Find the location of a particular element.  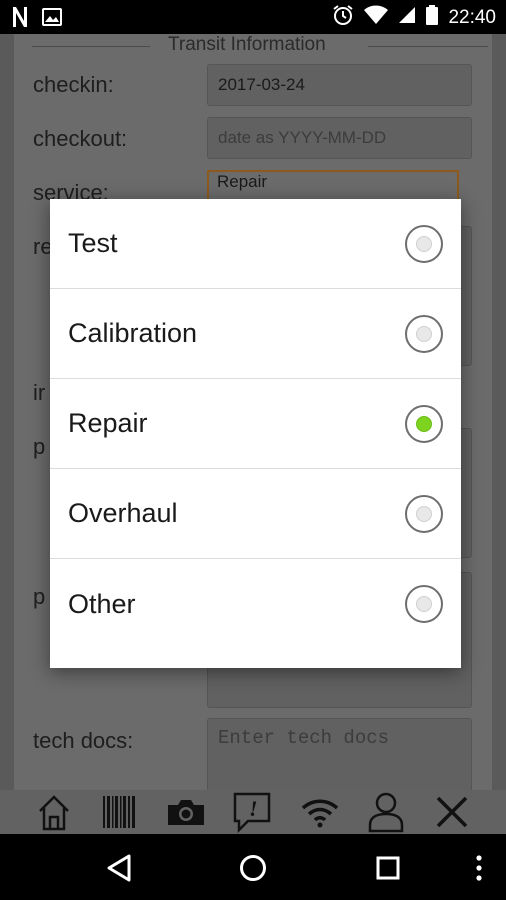

option-label: Overhaul is located at coordinates (123, 513).